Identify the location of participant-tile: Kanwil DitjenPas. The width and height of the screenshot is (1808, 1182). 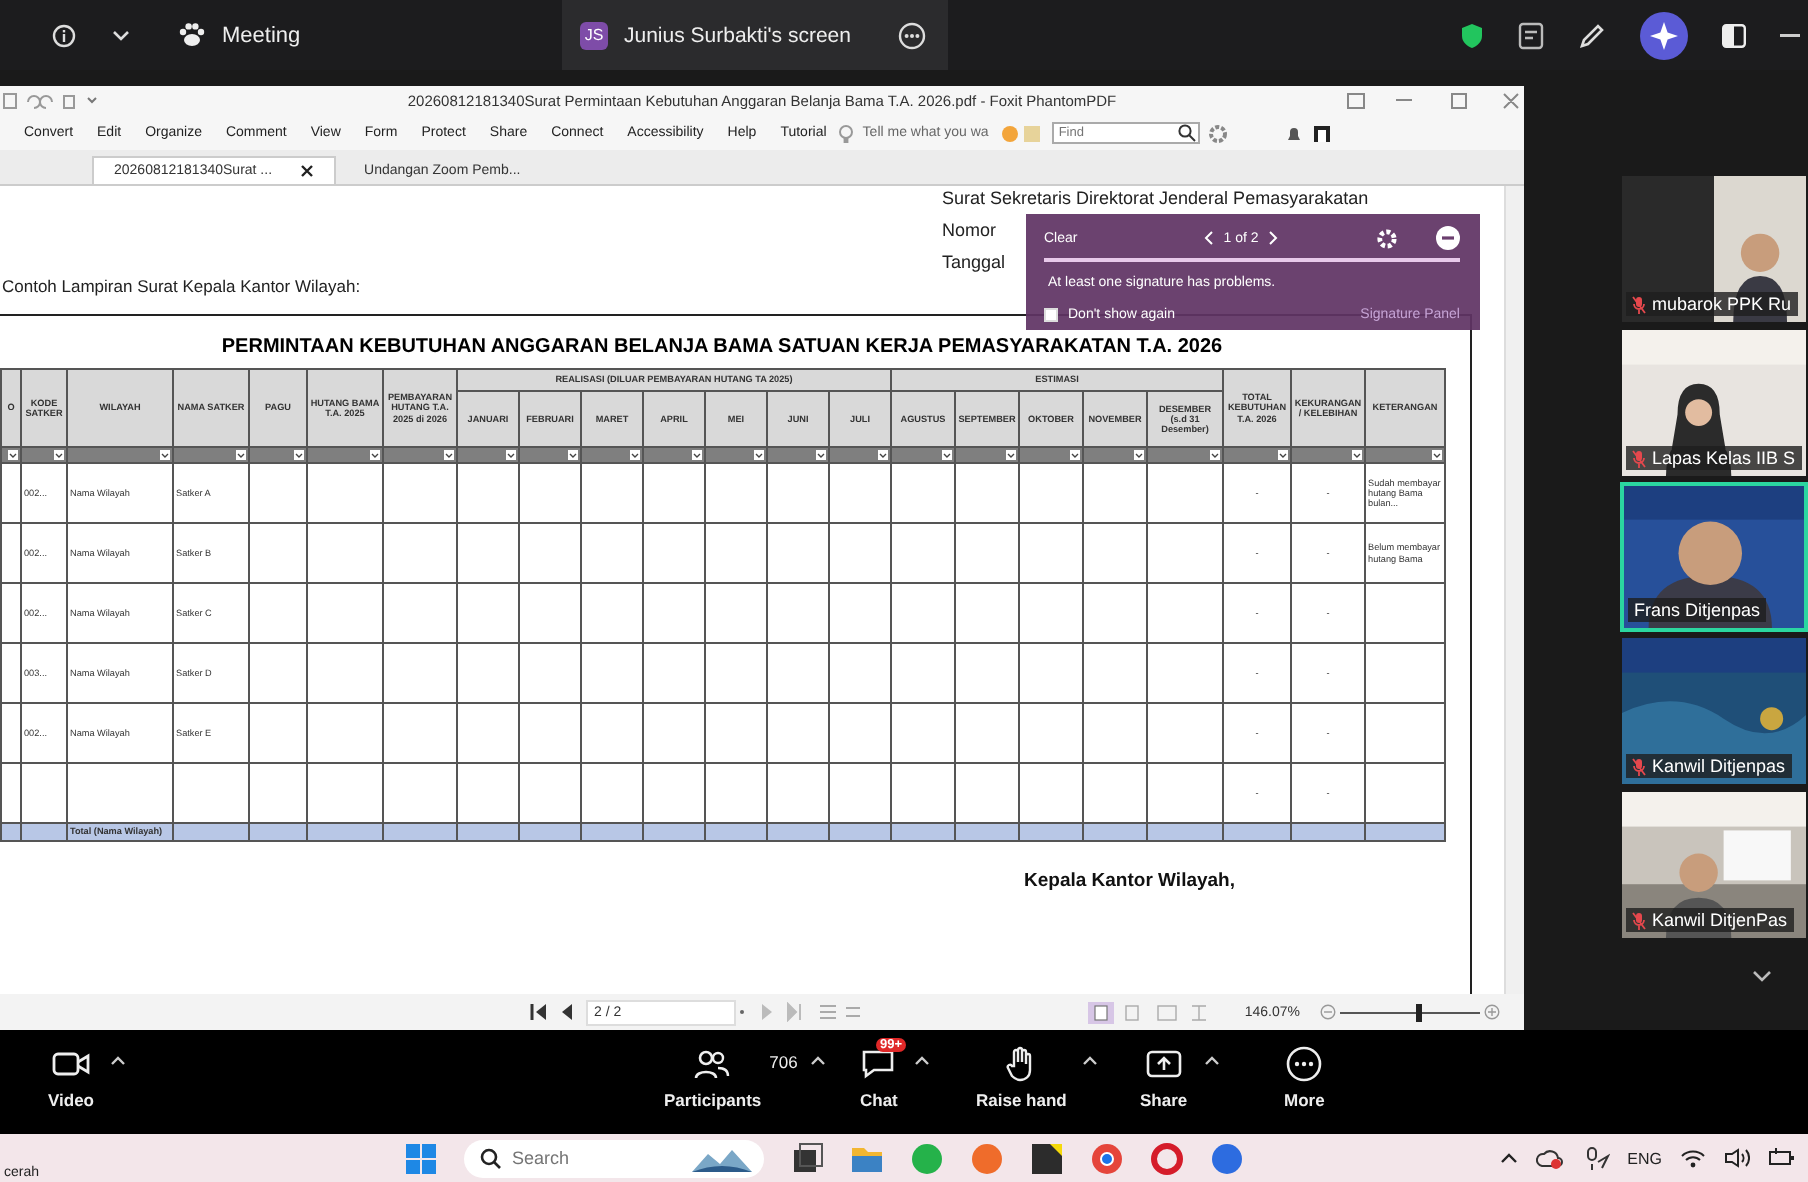
(1714, 865).